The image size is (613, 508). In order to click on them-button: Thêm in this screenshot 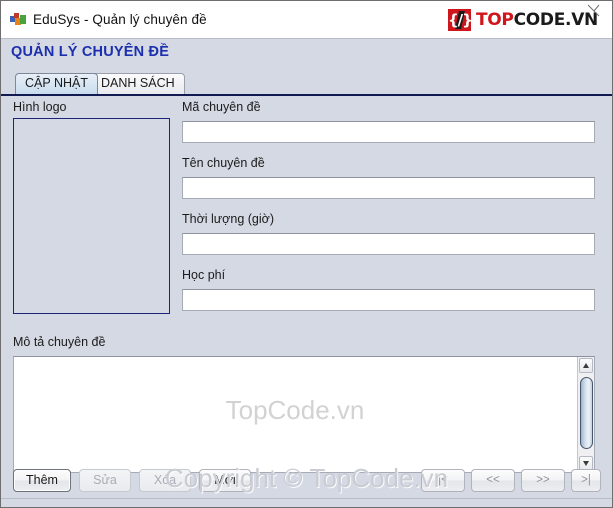, I will do `click(42, 480)`.